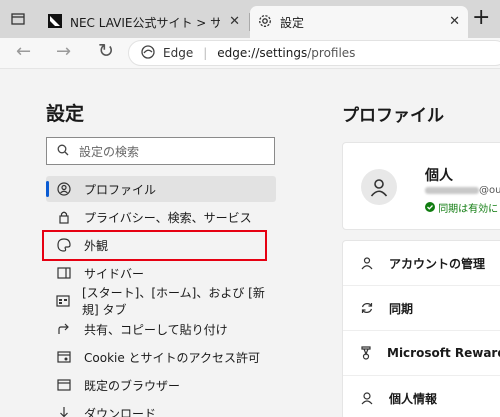 This screenshot has width=500, height=417. Describe the element at coordinates (154, 245) in the screenshot. I see `highlight-box` at that location.